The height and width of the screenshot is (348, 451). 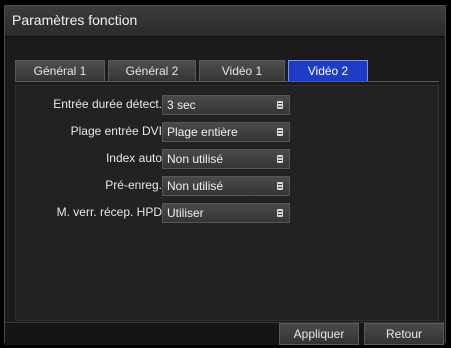 I want to click on setting-label-auto-index: Index auto, so click(x=133, y=158).